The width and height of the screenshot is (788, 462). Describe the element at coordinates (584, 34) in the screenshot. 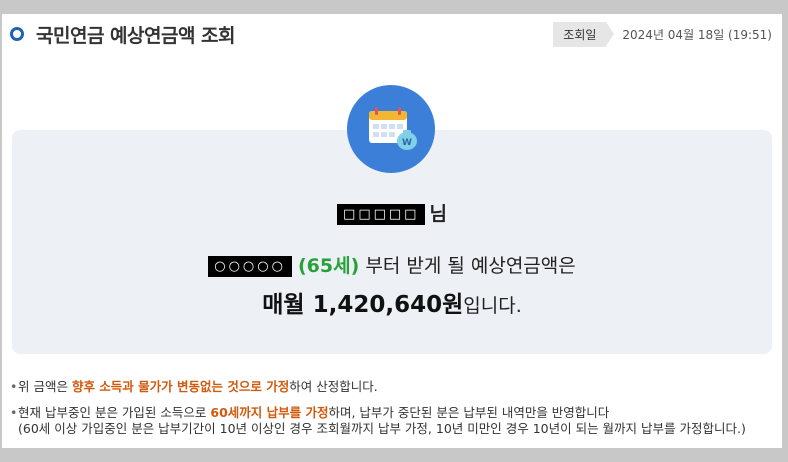

I see `query-date-badge: 조회일` at that location.